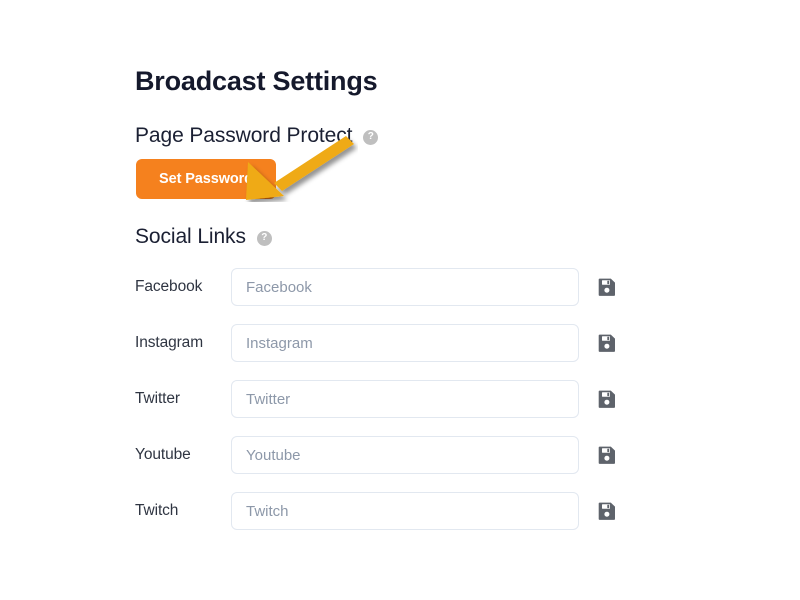  I want to click on social-links-heading: Social Links, so click(190, 236).